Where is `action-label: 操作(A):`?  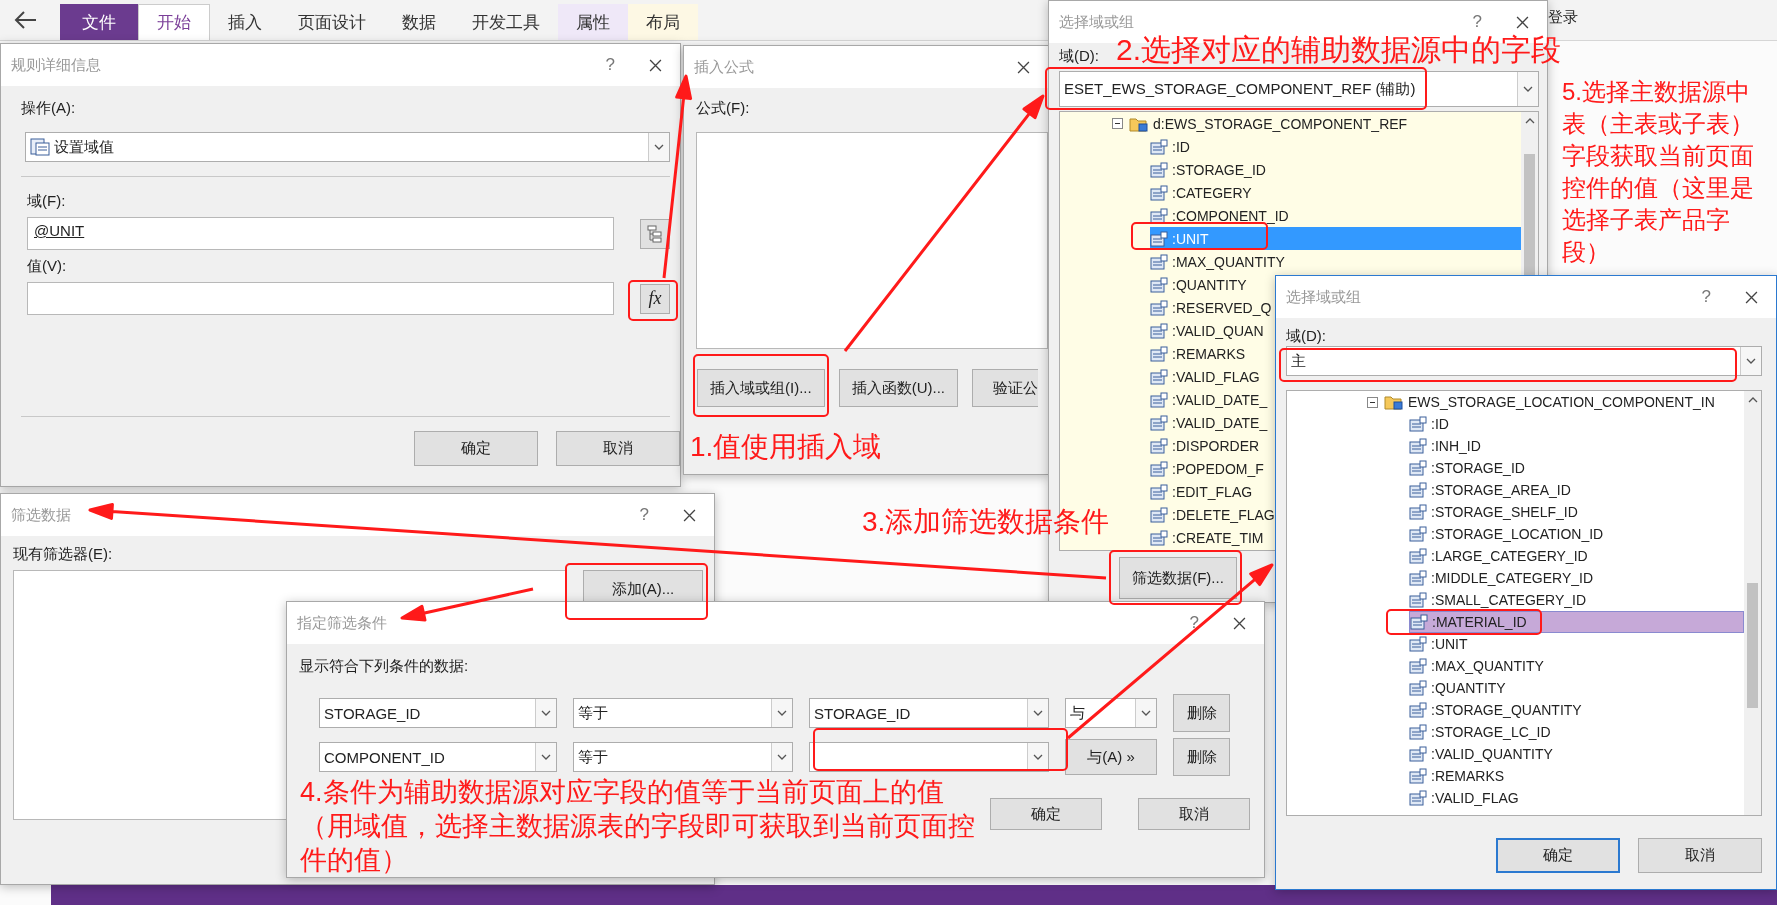 action-label: 操作(A): is located at coordinates (48, 108).